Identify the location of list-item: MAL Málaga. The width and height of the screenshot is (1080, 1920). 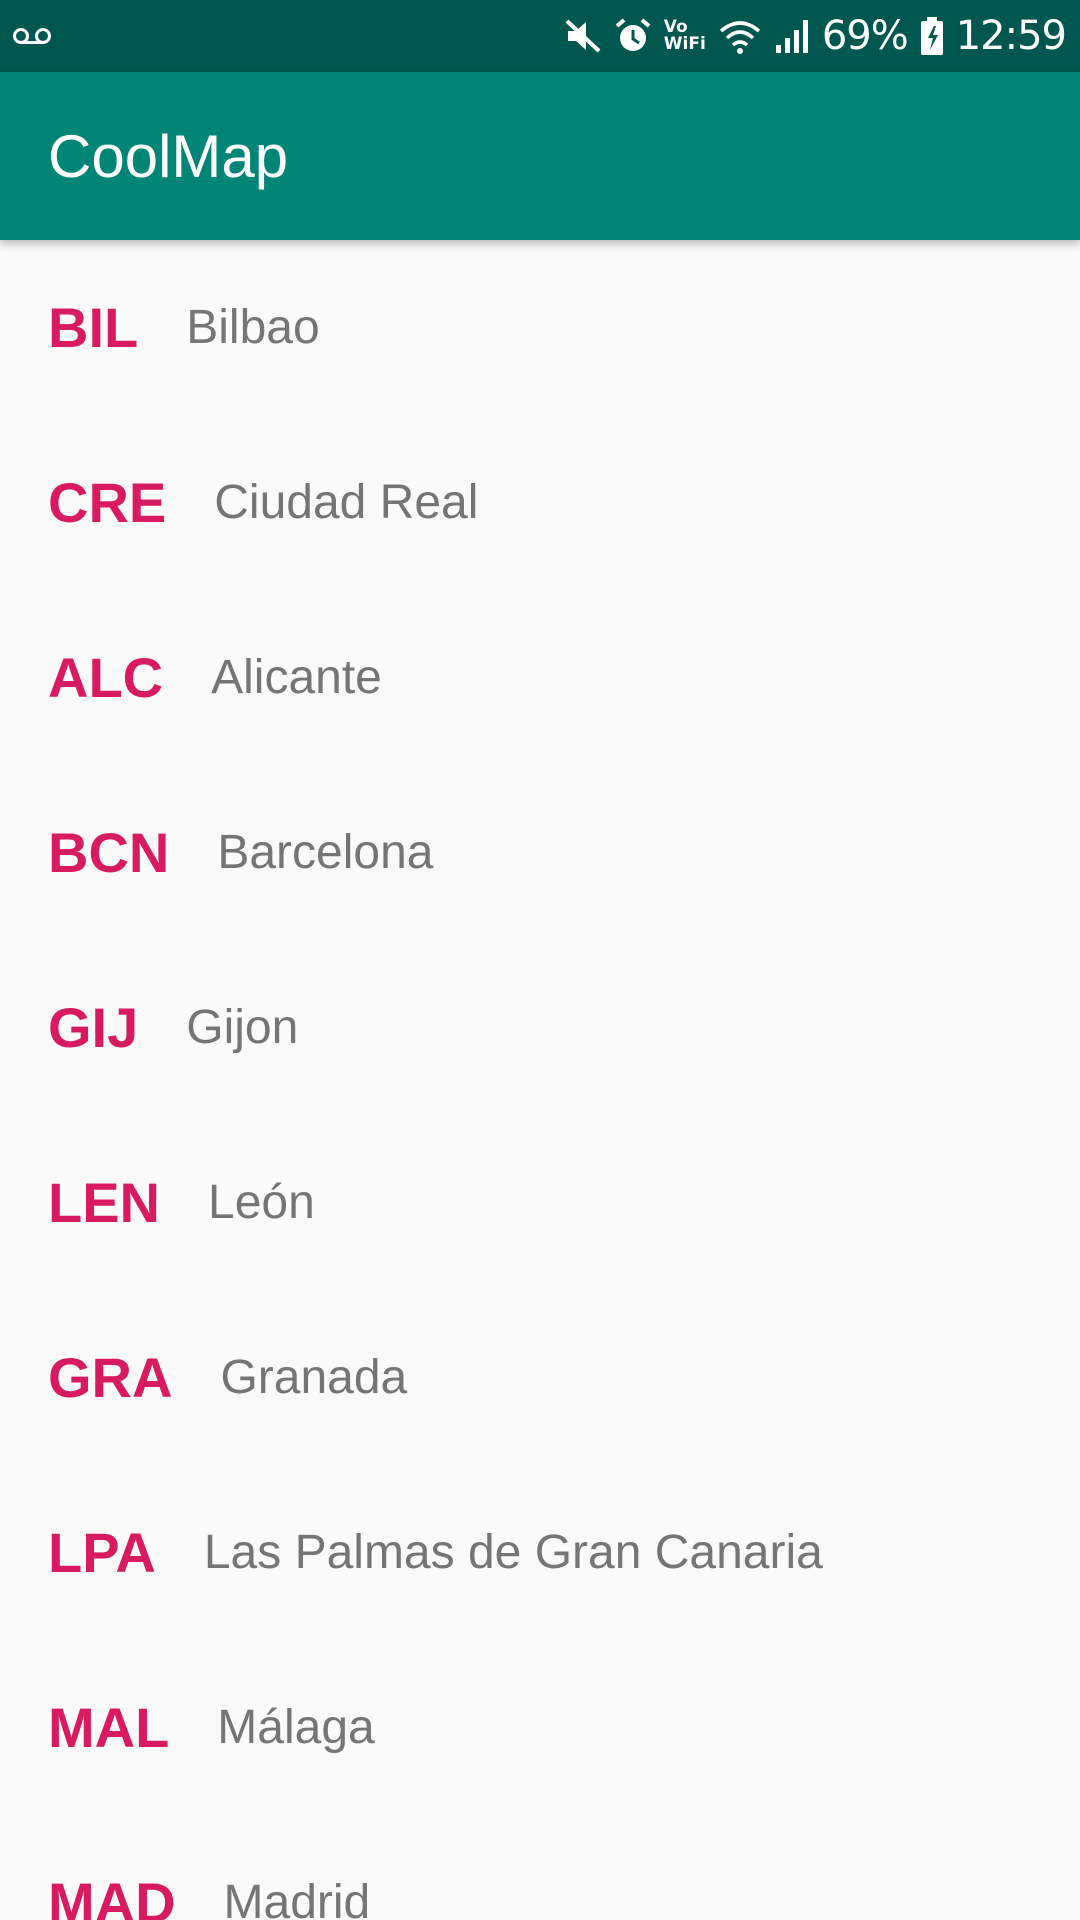
(540, 1727).